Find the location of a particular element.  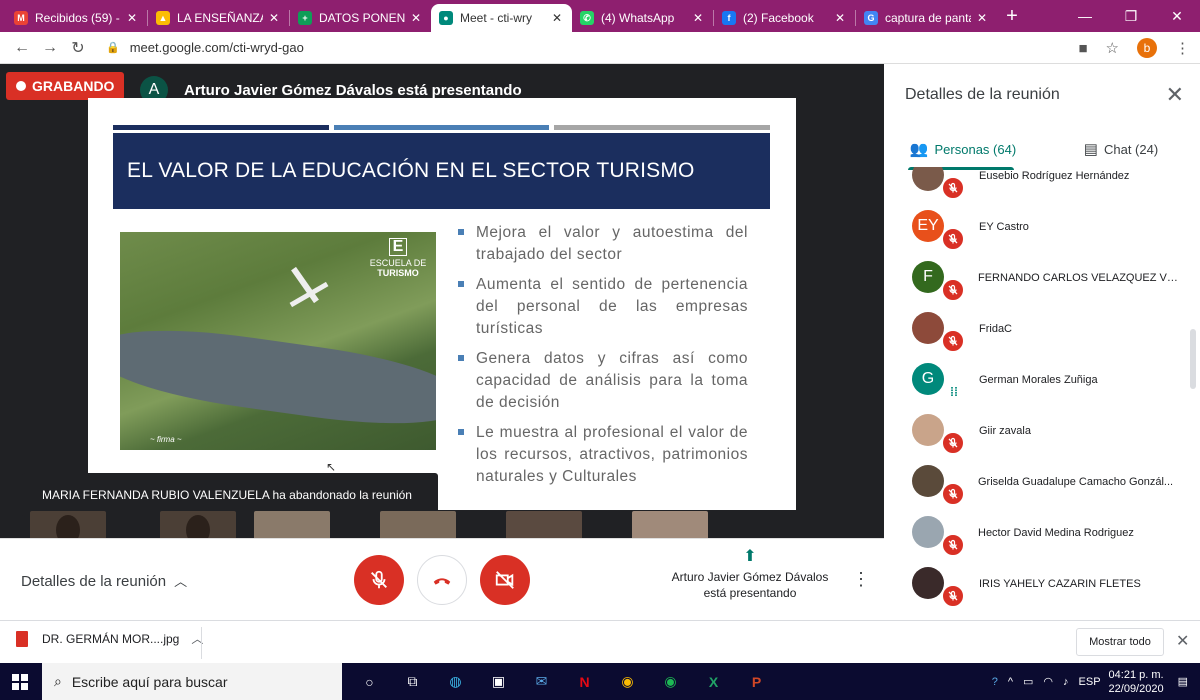

whatsapp-icon: ✆ is located at coordinates (587, 18).